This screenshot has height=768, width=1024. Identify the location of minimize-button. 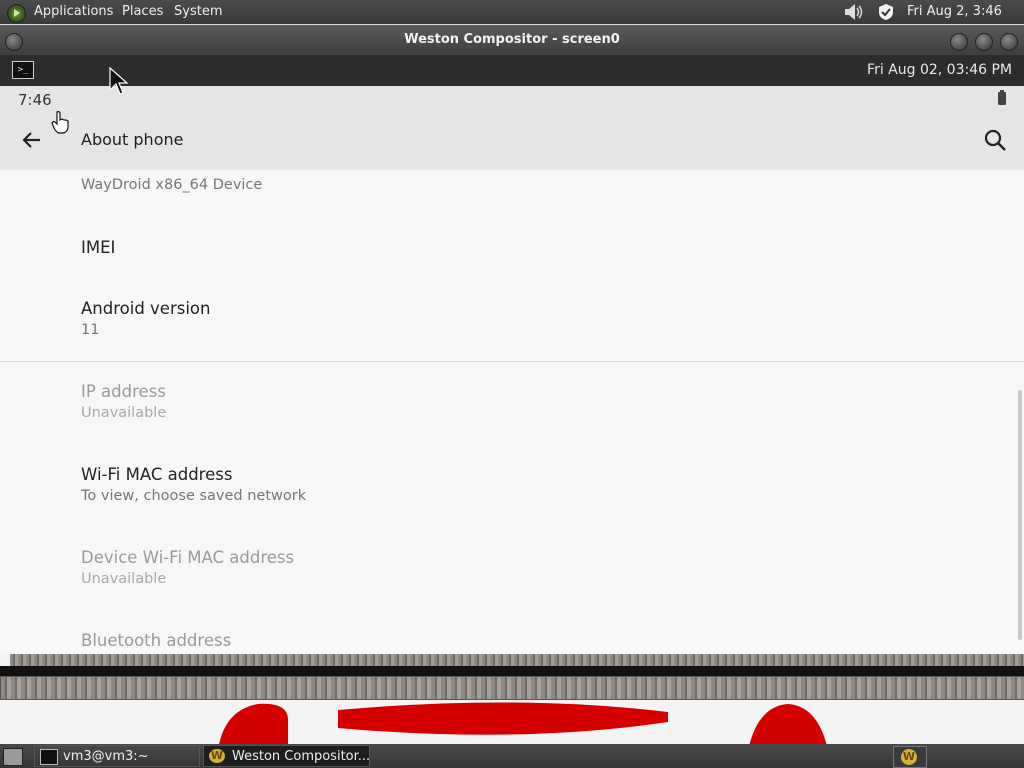
(959, 42).